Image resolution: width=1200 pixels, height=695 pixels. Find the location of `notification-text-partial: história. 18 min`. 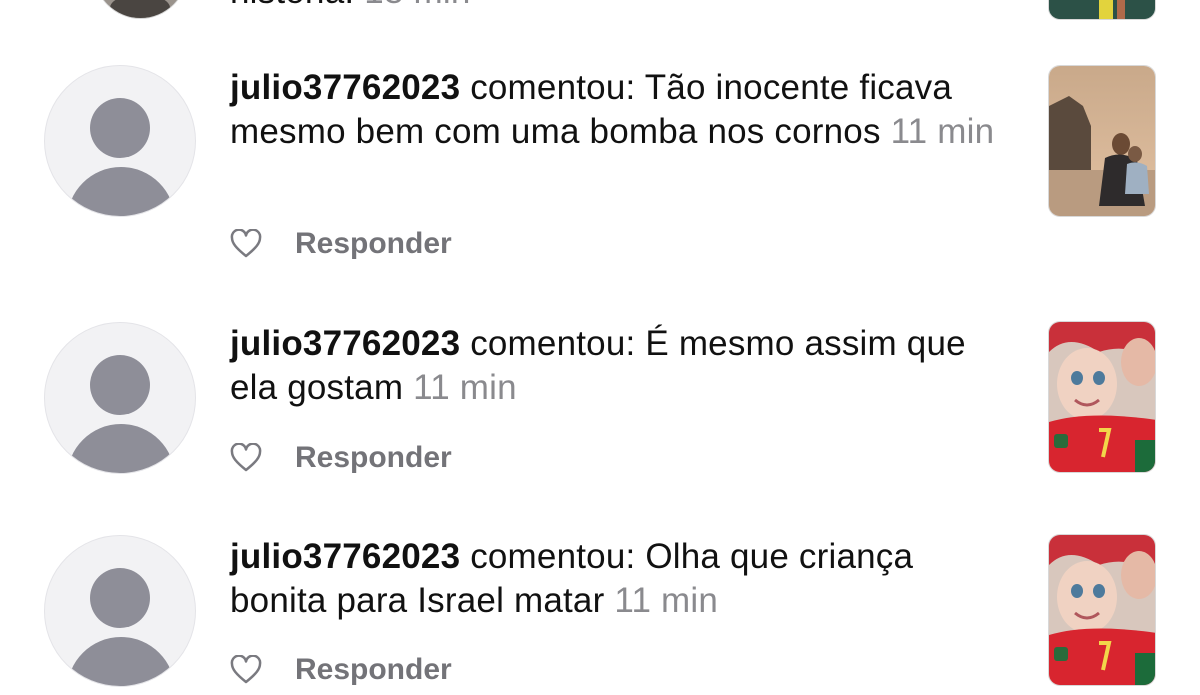

notification-text-partial: história. 18 min is located at coordinates (620, 7).